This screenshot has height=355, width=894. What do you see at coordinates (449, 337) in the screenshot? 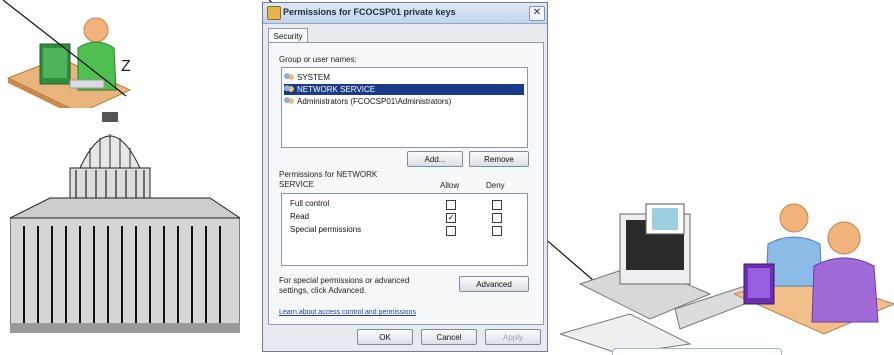
I see `cancel-button: Cancel` at bounding box center [449, 337].